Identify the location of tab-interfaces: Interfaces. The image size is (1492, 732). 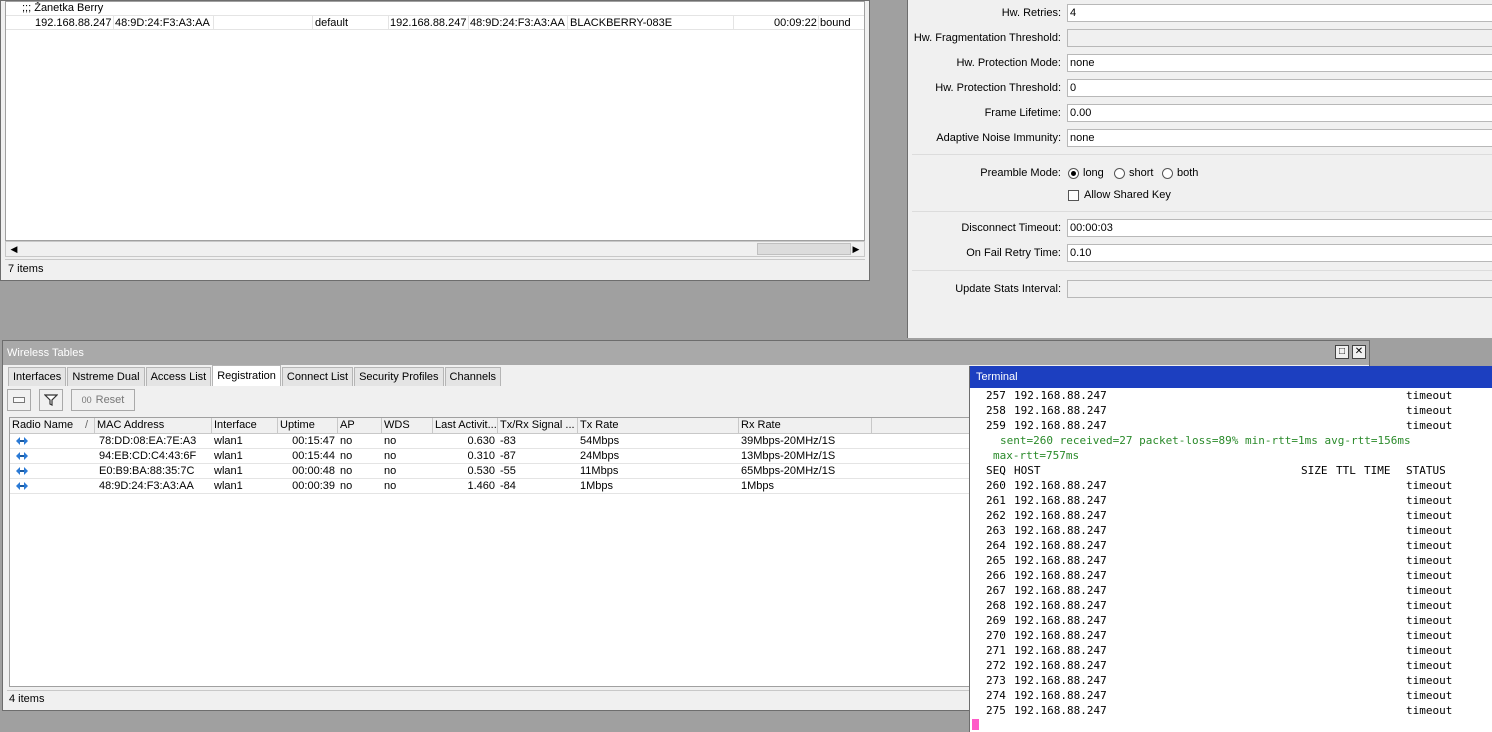
(37, 376).